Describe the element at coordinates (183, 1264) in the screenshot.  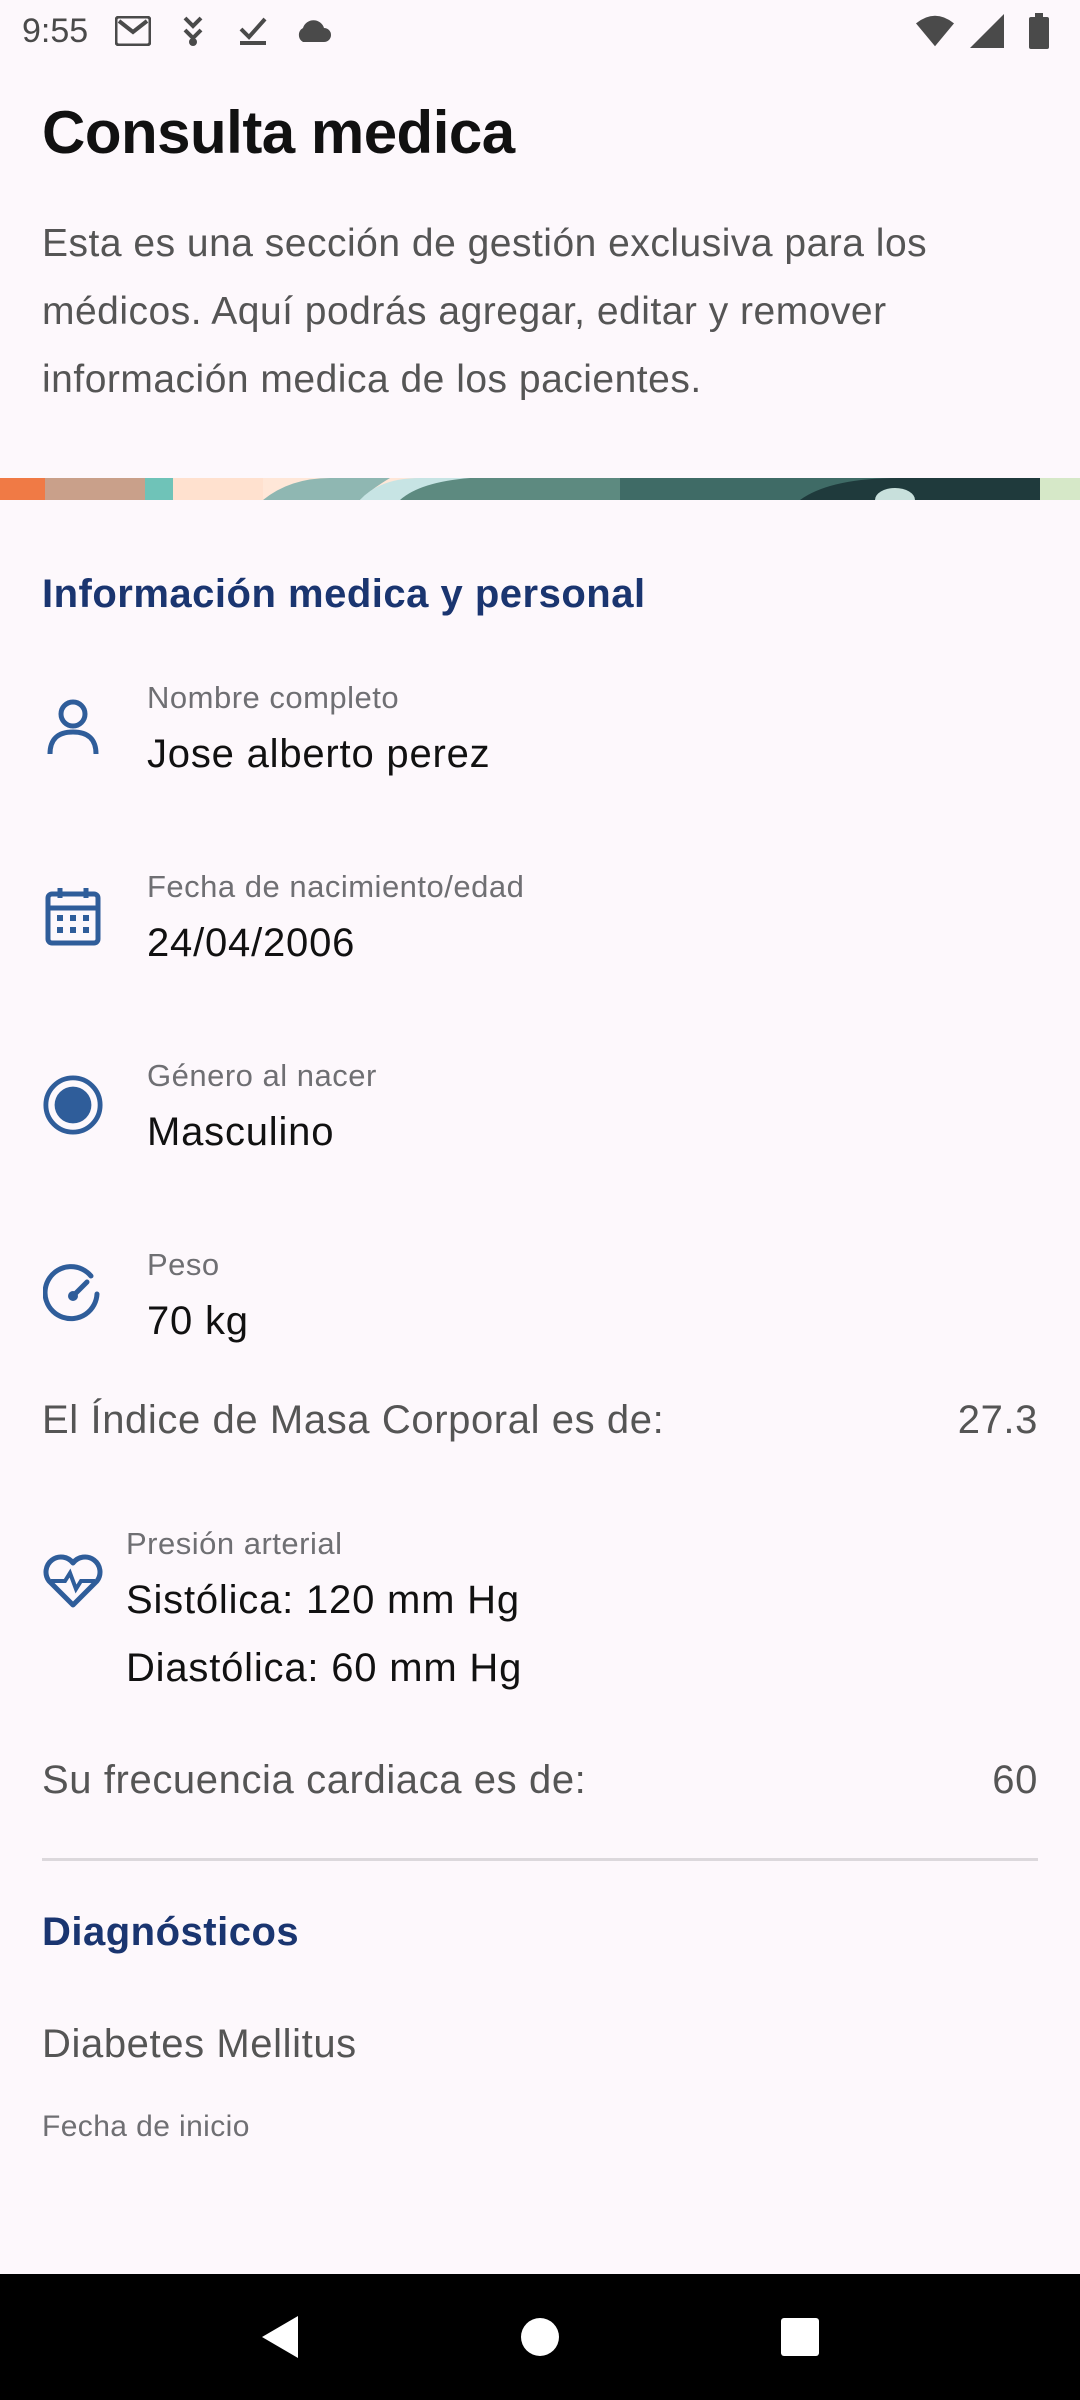
I see `weight-label: Peso` at that location.